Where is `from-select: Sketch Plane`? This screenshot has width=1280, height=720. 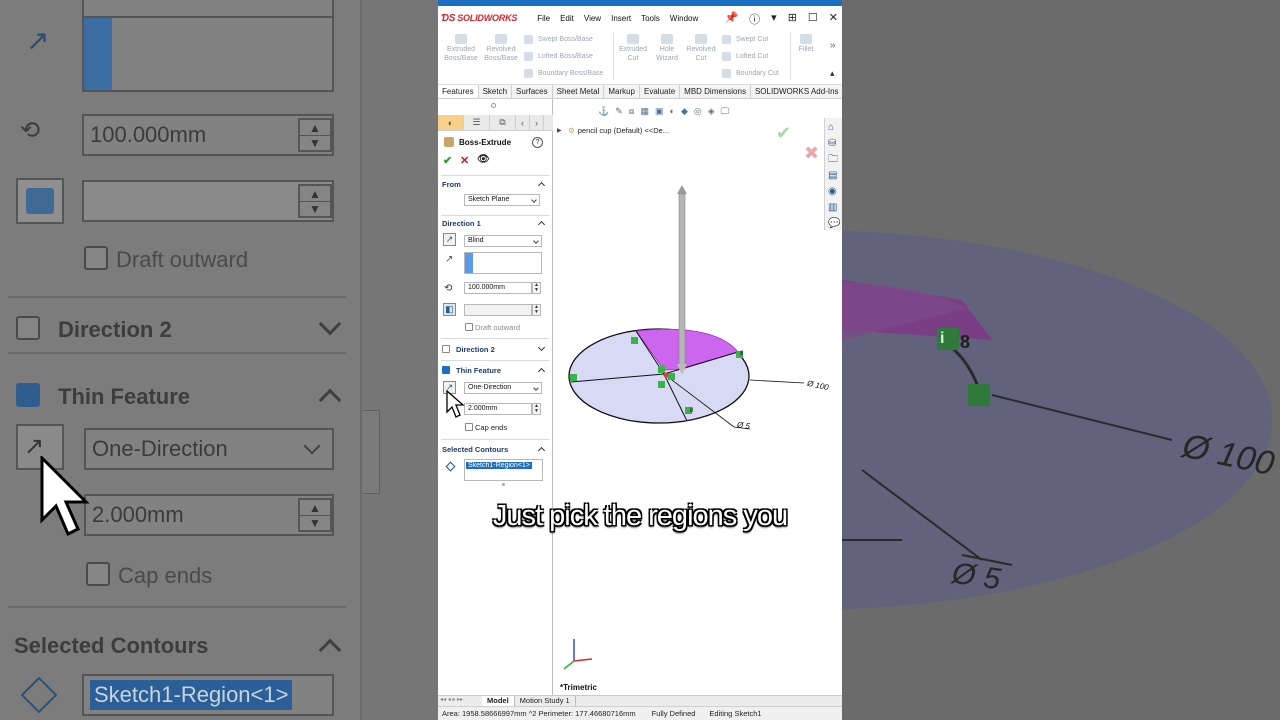
from-select: Sketch Plane is located at coordinates (502, 200).